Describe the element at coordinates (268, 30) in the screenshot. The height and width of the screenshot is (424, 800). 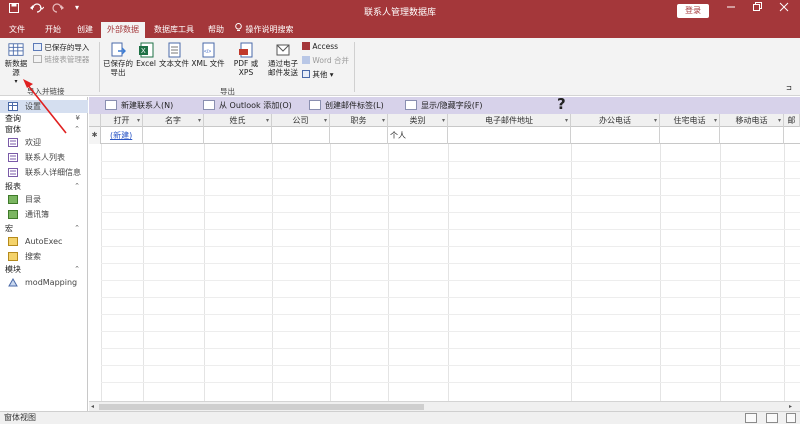
I see `tell-me-search: 操作说明搜索` at that location.